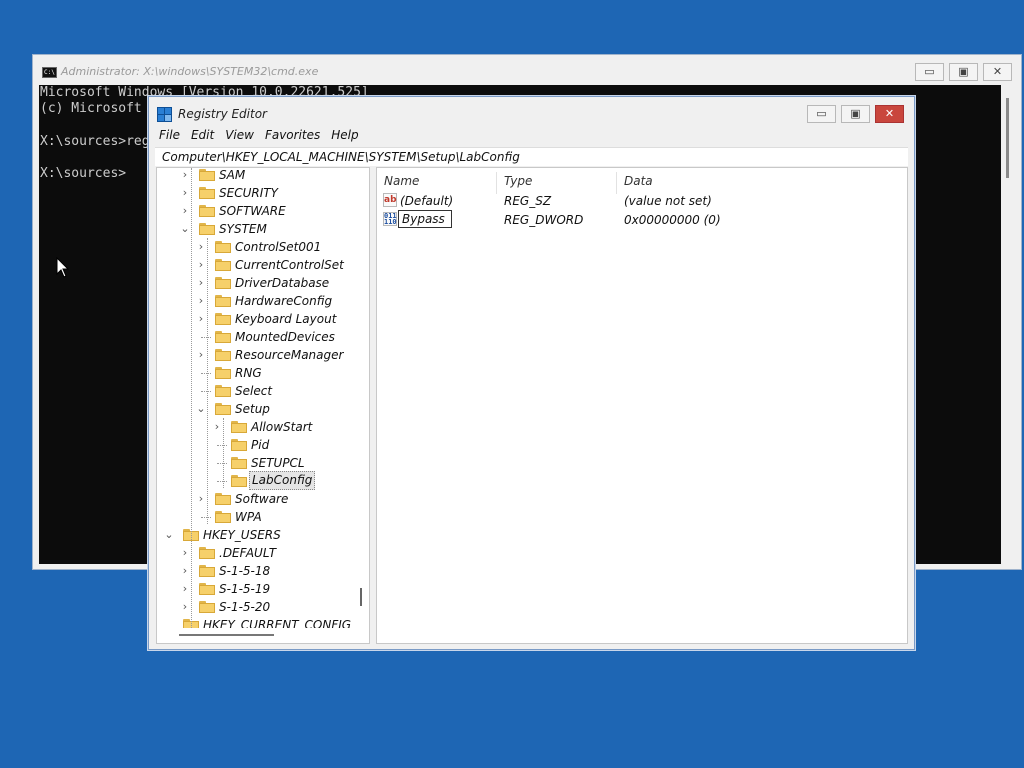 The width and height of the screenshot is (1024, 768). What do you see at coordinates (963, 72) in the screenshot?
I see `cmd-maximize-button: ▣` at bounding box center [963, 72].